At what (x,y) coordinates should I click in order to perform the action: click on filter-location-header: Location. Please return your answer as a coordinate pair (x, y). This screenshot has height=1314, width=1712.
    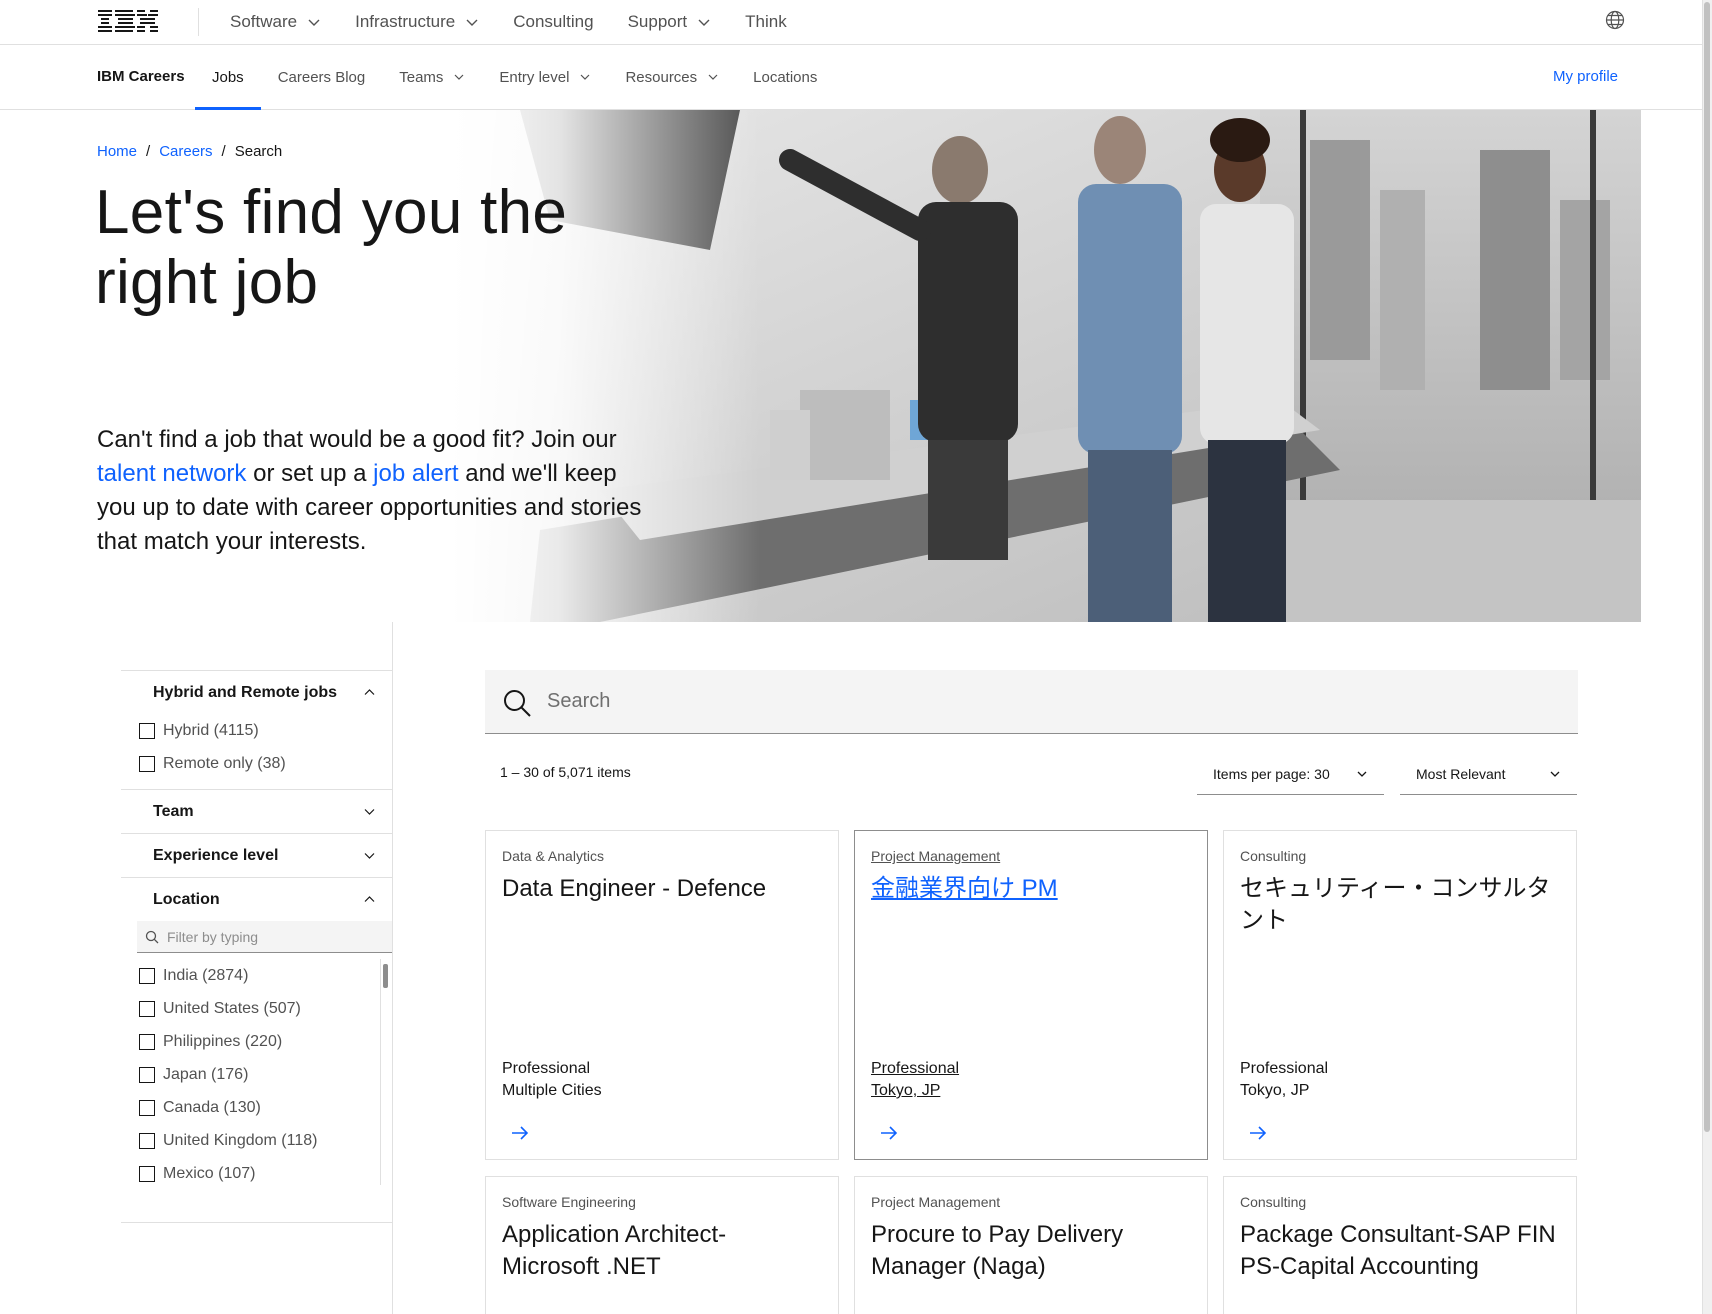
    Looking at the image, I should click on (256, 899).